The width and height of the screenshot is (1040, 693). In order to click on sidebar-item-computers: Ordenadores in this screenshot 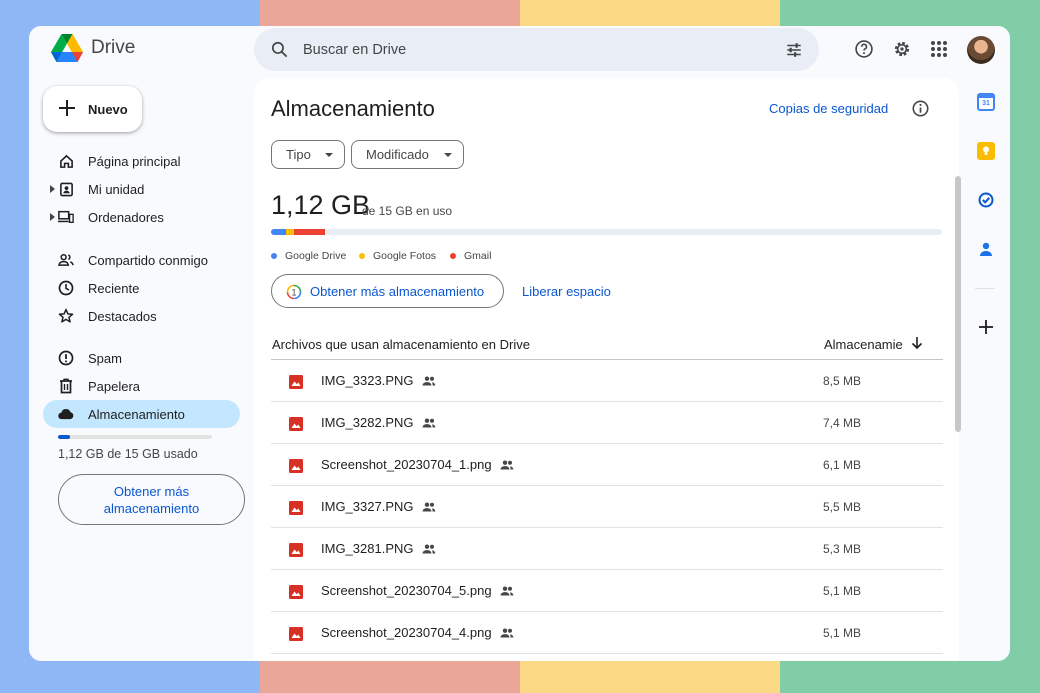, I will do `click(141, 217)`.